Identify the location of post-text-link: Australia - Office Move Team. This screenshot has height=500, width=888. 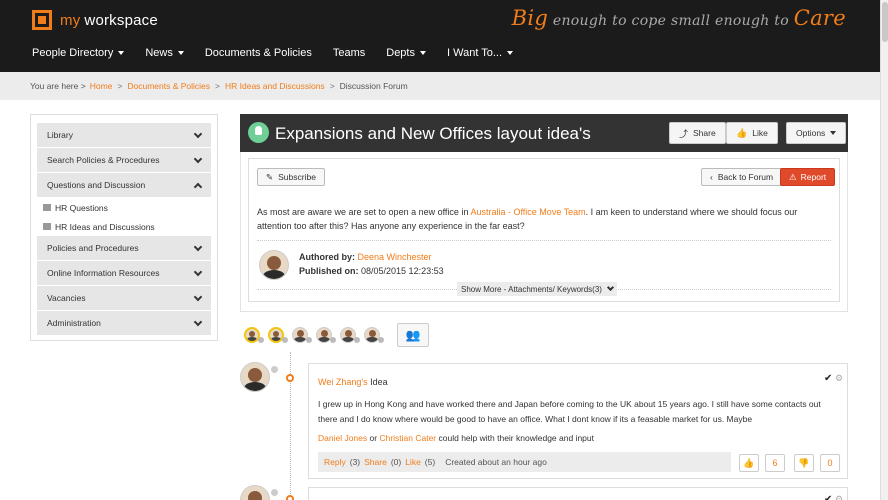
(527, 212).